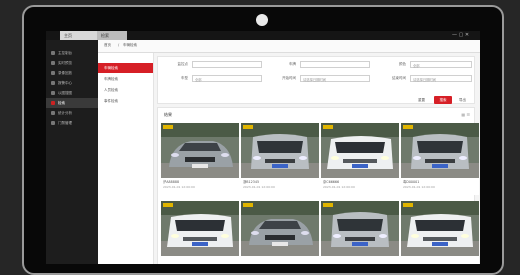 This screenshot has width=520, height=275. I want to click on reset-button: 重置, so click(421, 100).